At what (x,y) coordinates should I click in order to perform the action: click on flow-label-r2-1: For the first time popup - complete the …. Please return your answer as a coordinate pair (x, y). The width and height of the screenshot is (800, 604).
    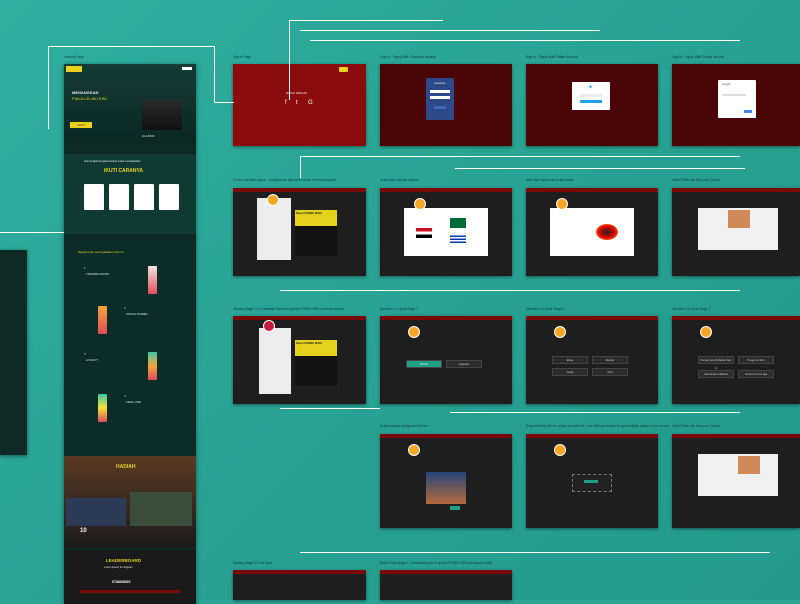
    Looking at the image, I should click on (285, 180).